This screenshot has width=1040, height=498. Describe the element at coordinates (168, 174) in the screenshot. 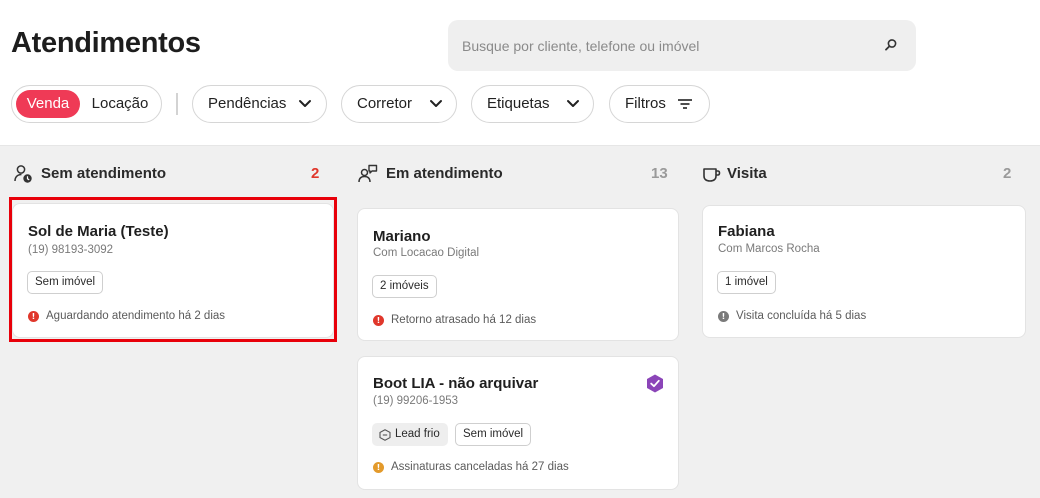

I see `column-header-sem-atendimento: Sem atendimento 2` at that location.